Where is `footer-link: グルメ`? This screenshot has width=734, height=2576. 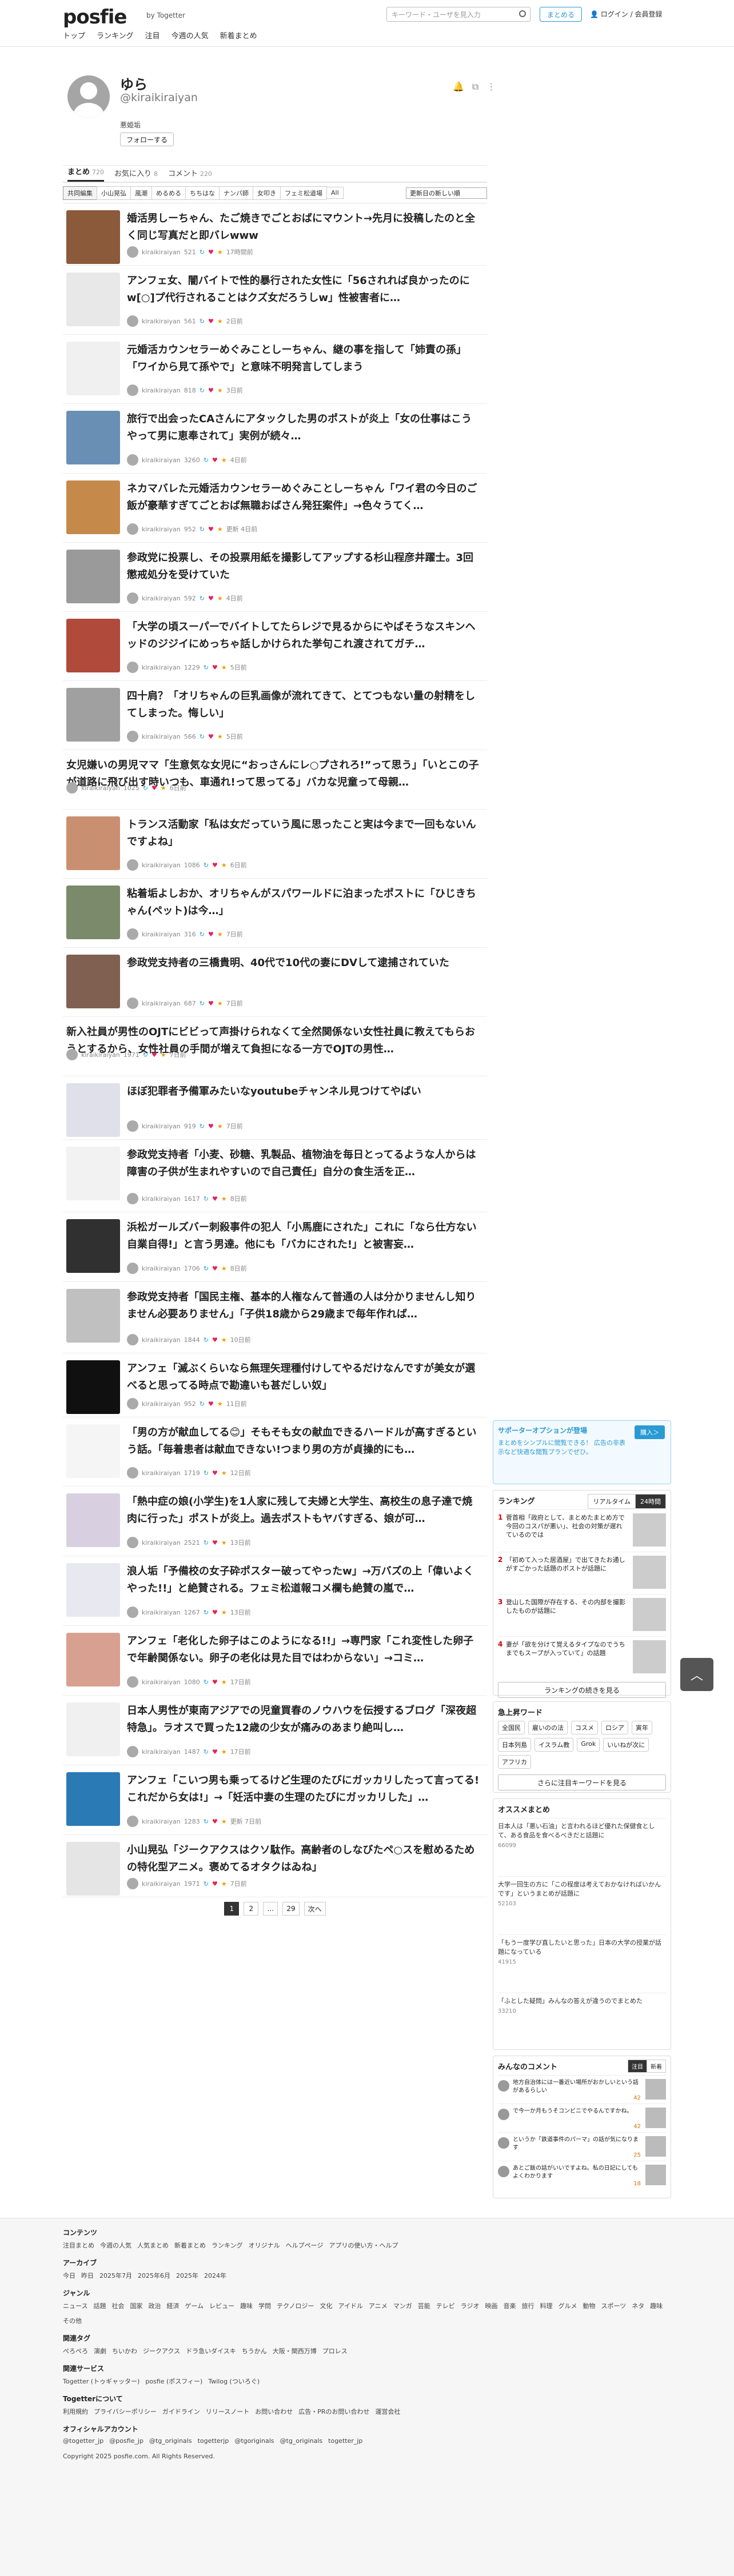
footer-link: グルメ is located at coordinates (567, 2305).